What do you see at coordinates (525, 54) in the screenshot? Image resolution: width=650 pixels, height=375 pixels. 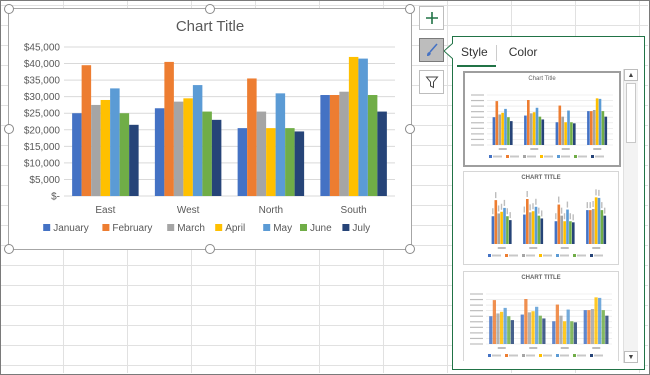 I see `tab-color: Color` at bounding box center [525, 54].